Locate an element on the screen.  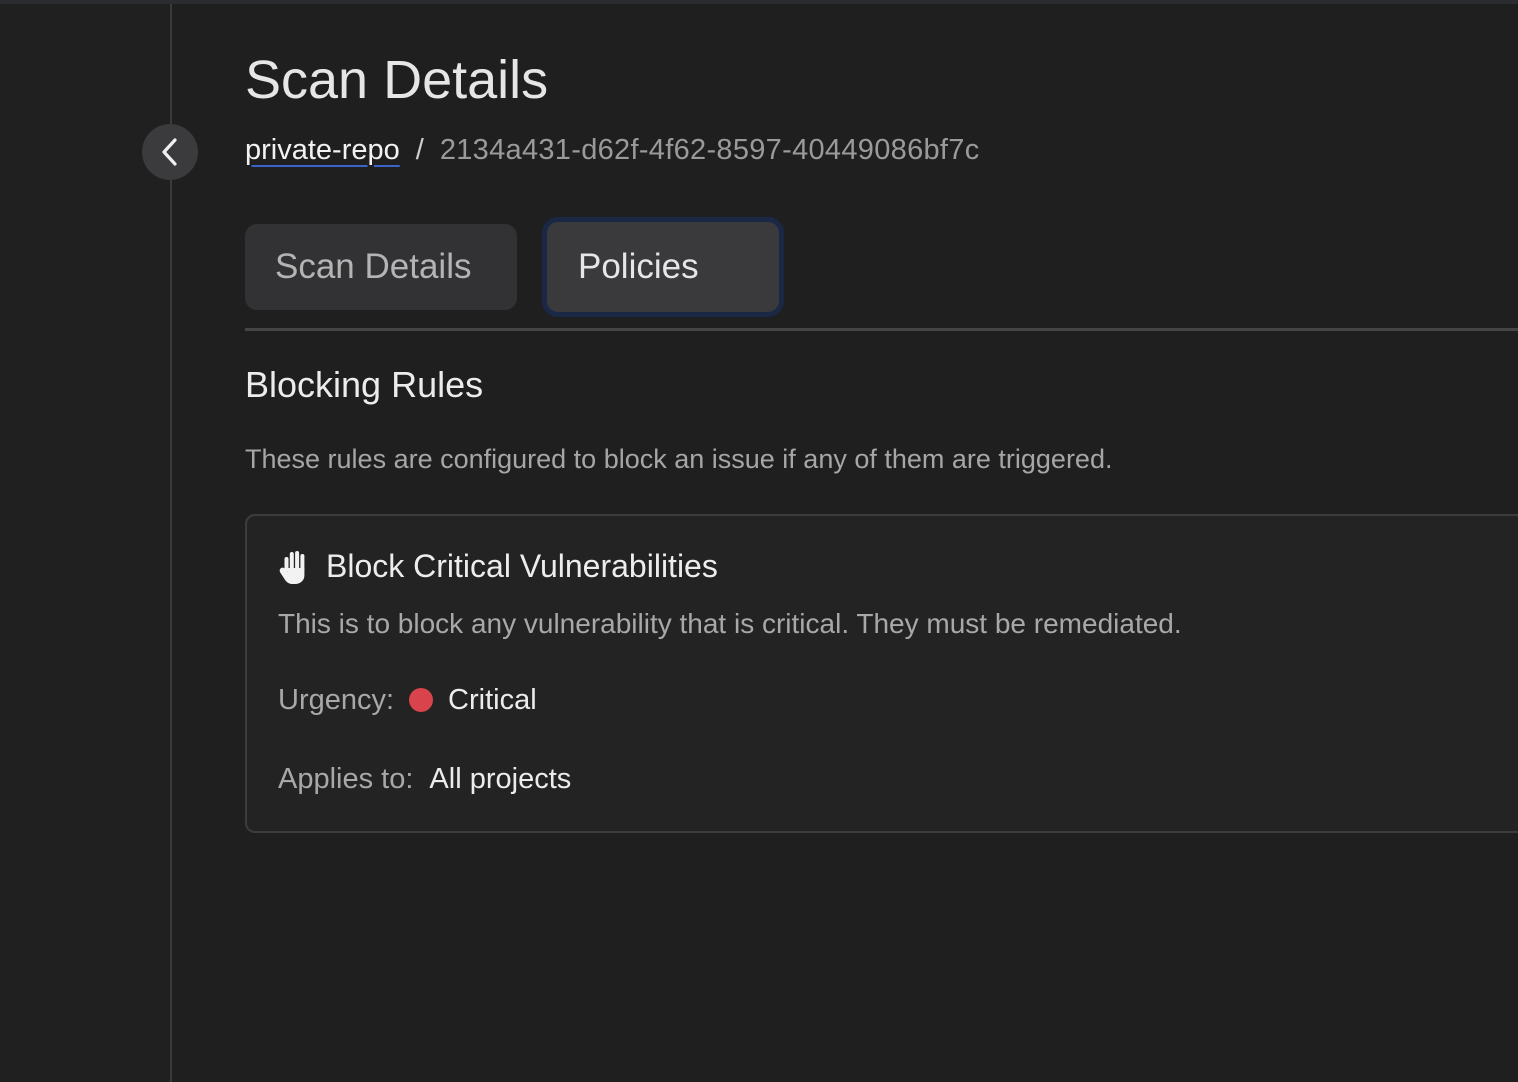
hand-stop-icon is located at coordinates (292, 567).